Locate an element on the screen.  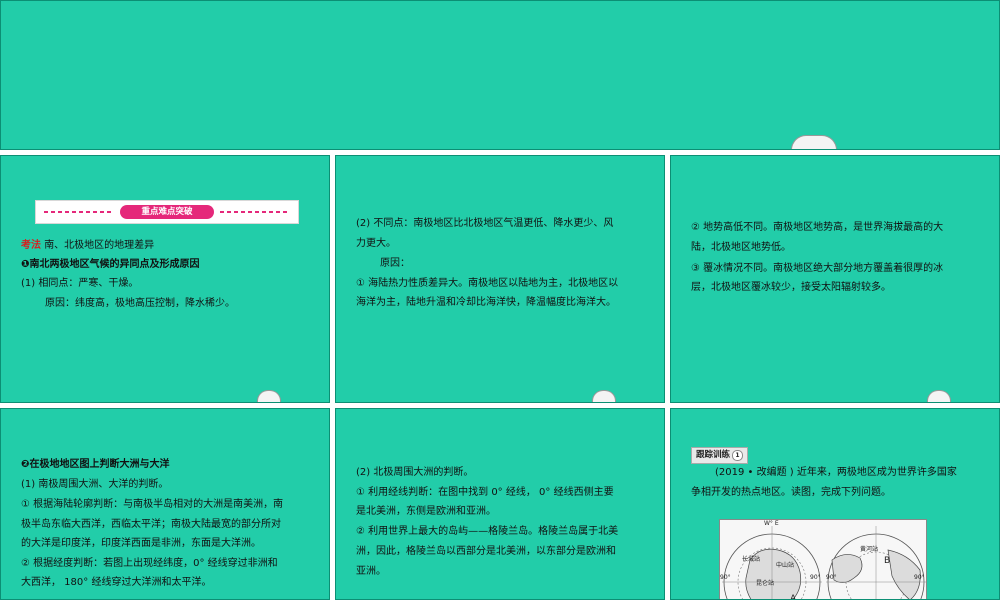
text-line: ② 地势高低不同。南极地区地势高，是世界海拔最高的大 is located at coordinates (817, 227).